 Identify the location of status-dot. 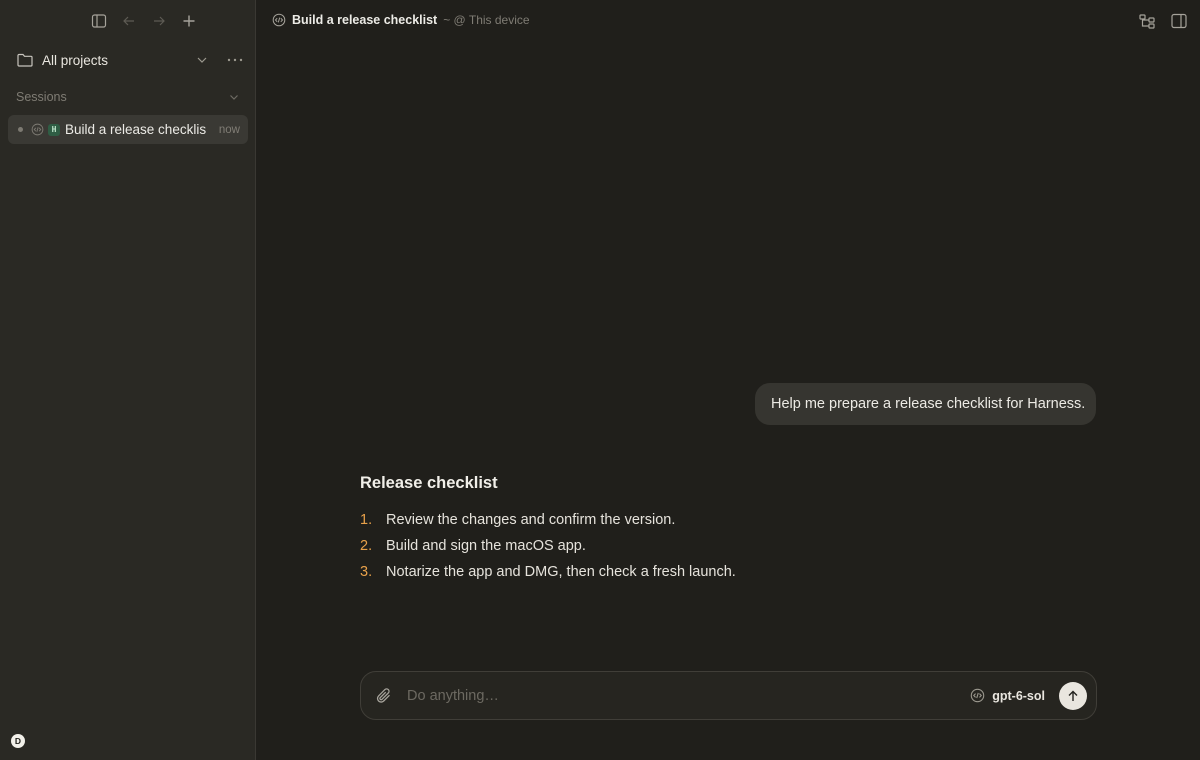
(20, 129).